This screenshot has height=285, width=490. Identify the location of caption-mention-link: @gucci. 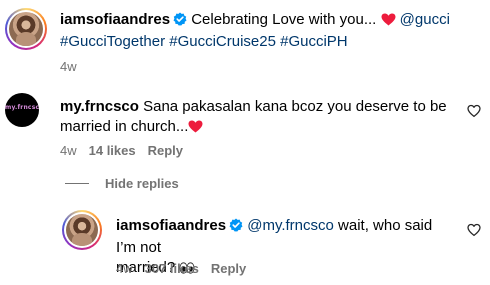
(425, 19).